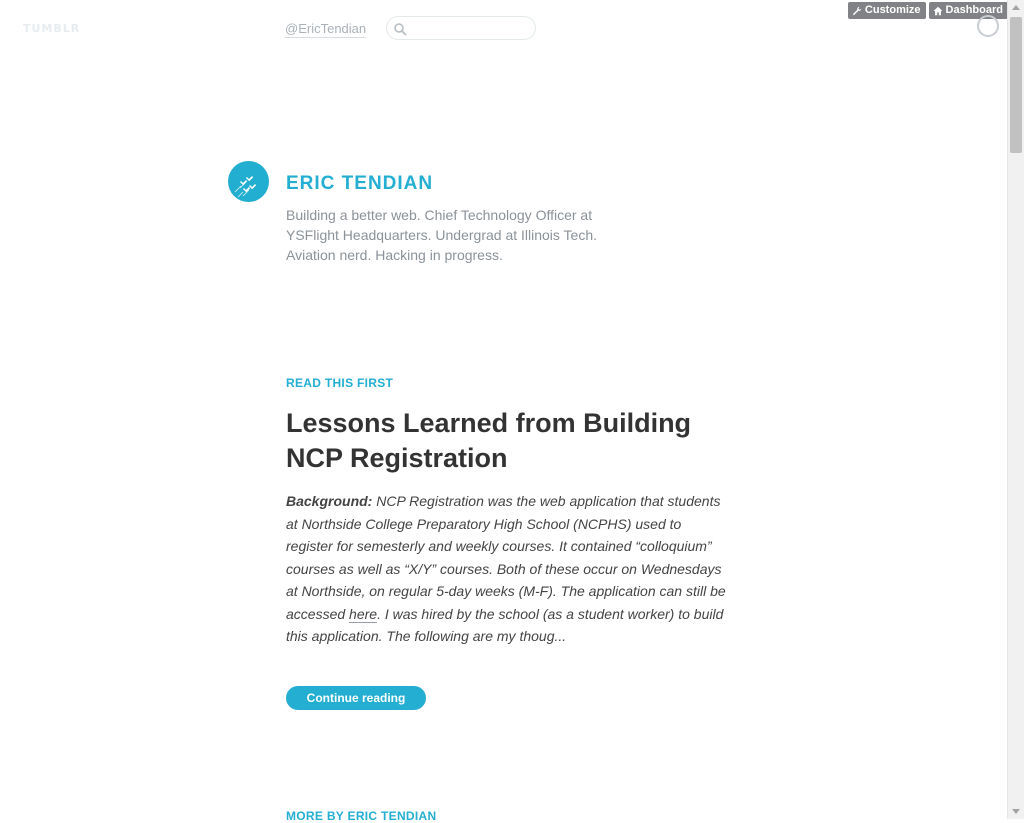 The height and width of the screenshot is (823, 1024). Describe the element at coordinates (359, 184) in the screenshot. I see `blog-title: ERIC TENDIAN` at that location.